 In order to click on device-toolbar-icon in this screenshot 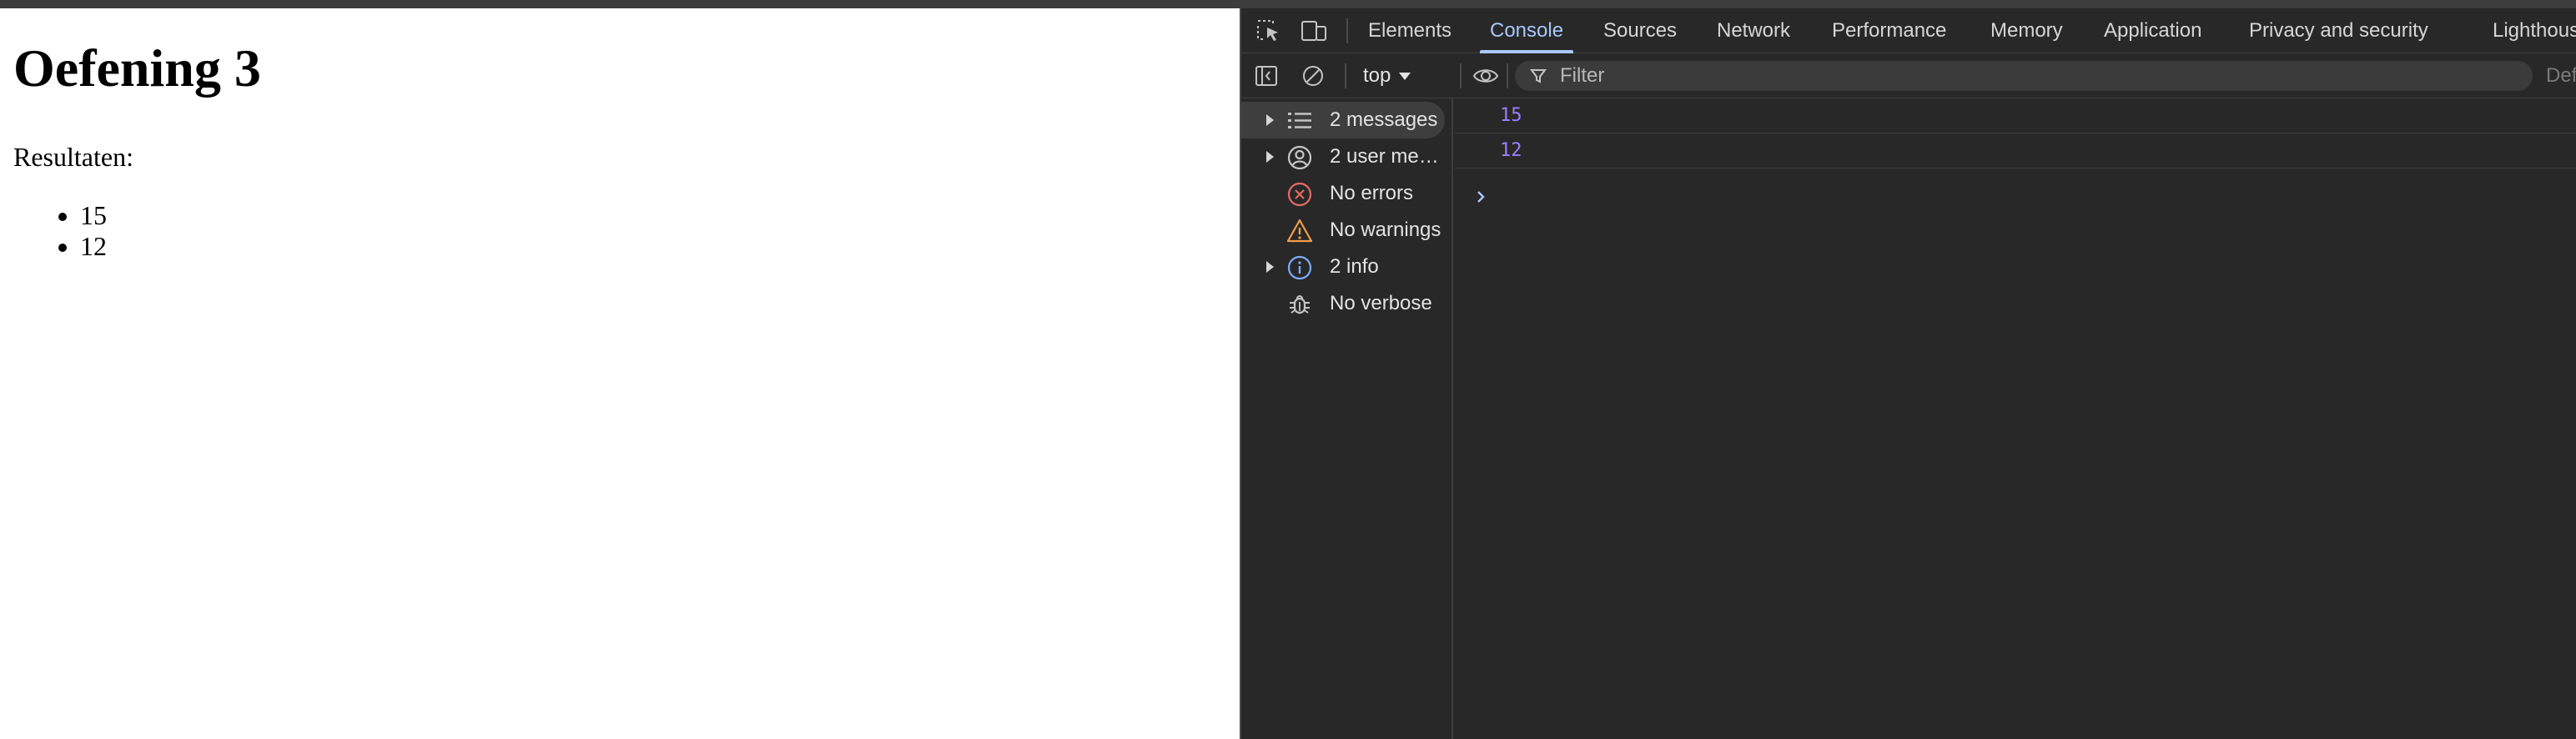, I will do `click(1315, 31)`.